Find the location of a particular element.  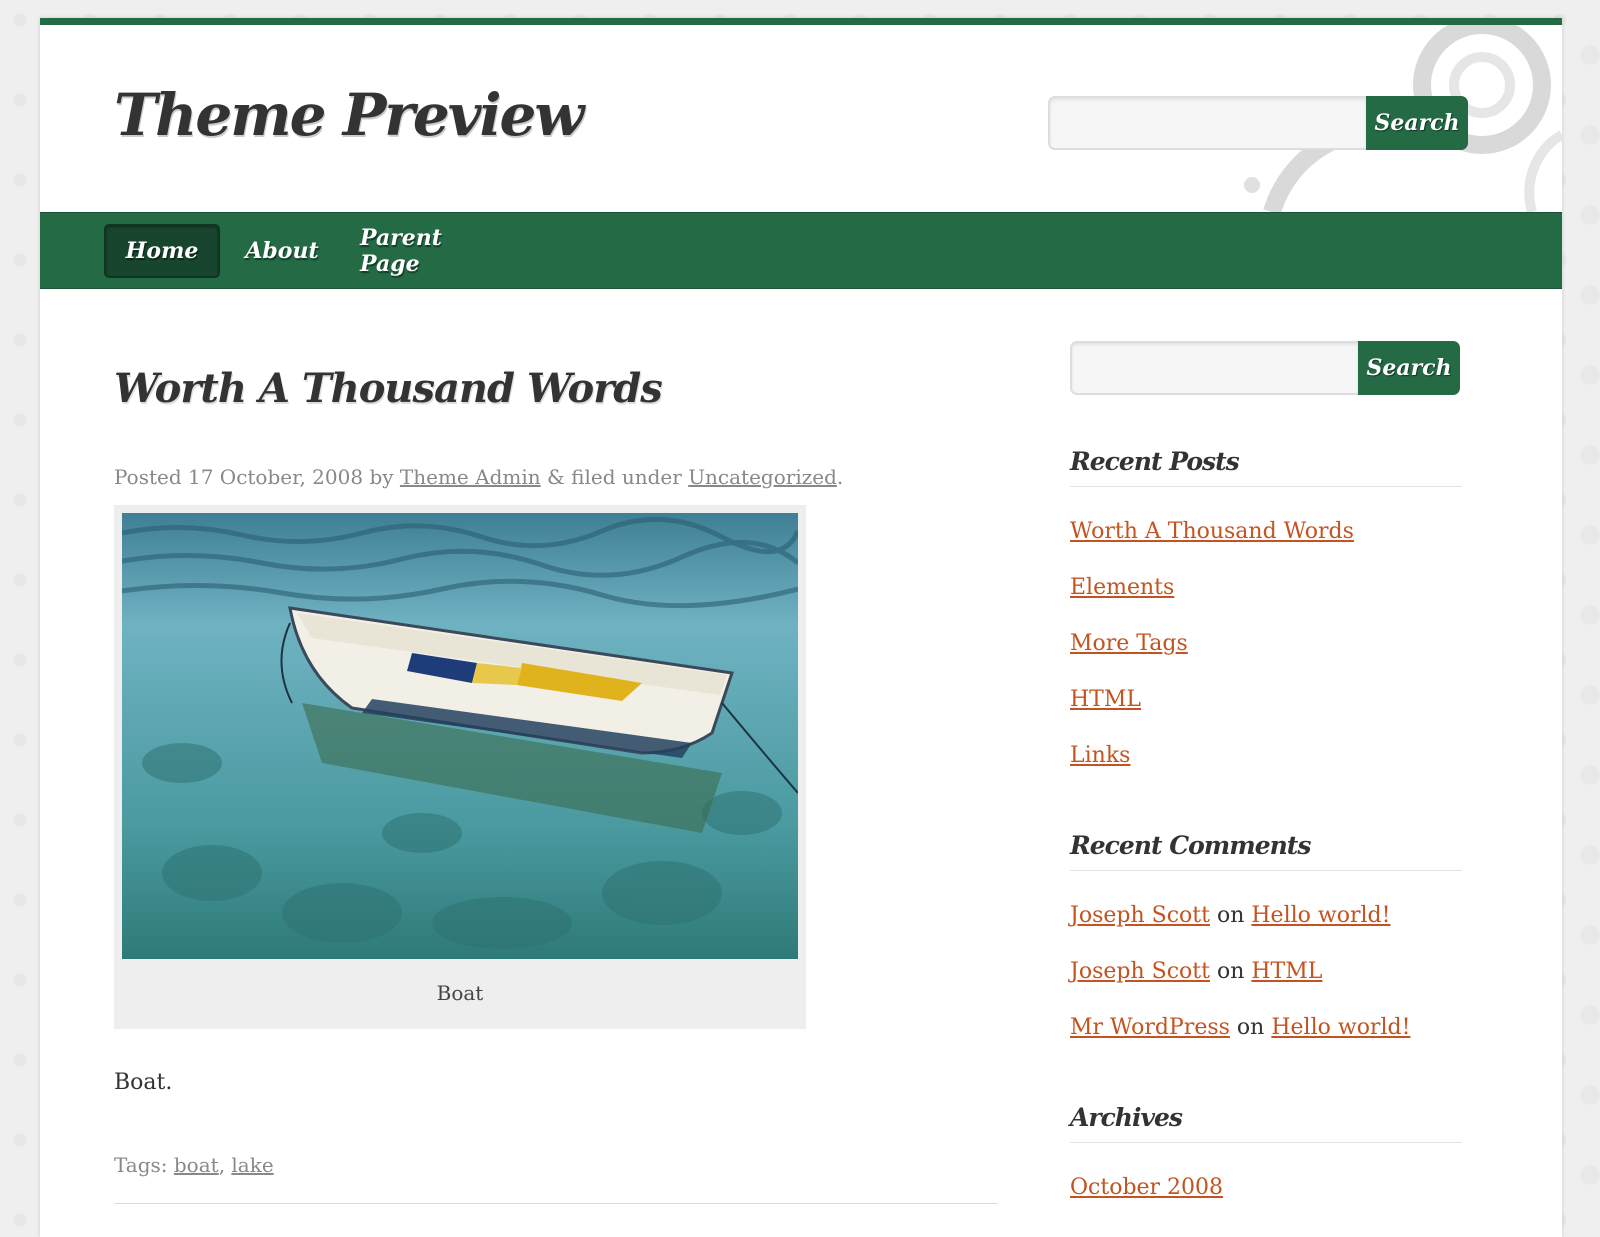

post-meta-suffix: . is located at coordinates (840, 477).